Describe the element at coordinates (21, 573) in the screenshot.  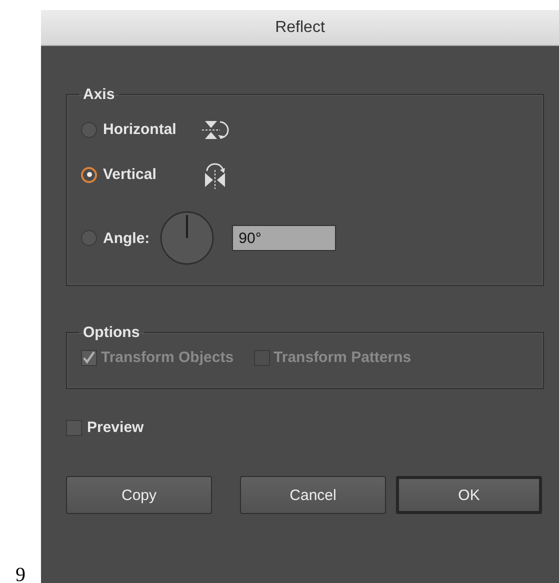
I see `page-number: 9` at that location.